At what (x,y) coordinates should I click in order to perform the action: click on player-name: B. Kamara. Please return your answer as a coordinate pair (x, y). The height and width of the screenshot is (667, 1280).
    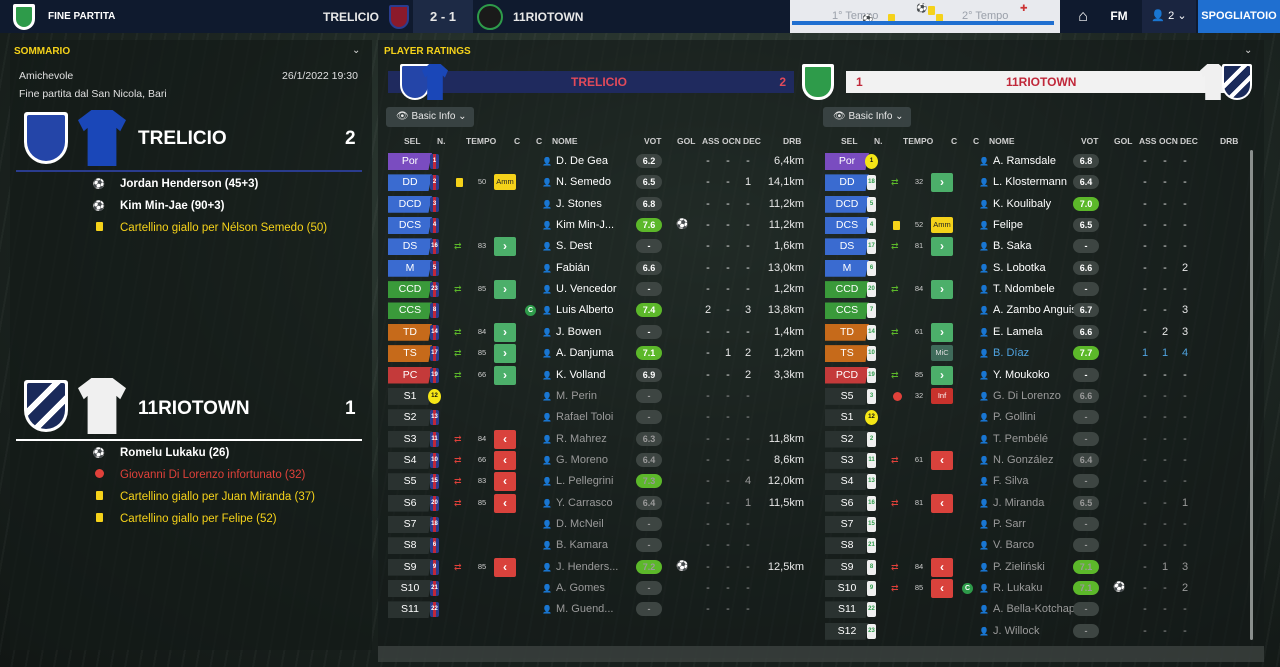
    Looking at the image, I should click on (582, 545).